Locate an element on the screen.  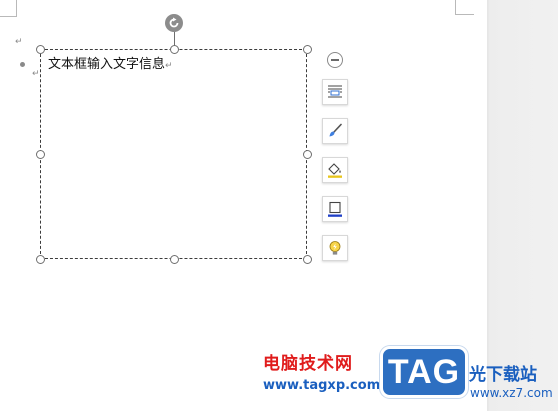
lightbulb-icon is located at coordinates (335, 248).